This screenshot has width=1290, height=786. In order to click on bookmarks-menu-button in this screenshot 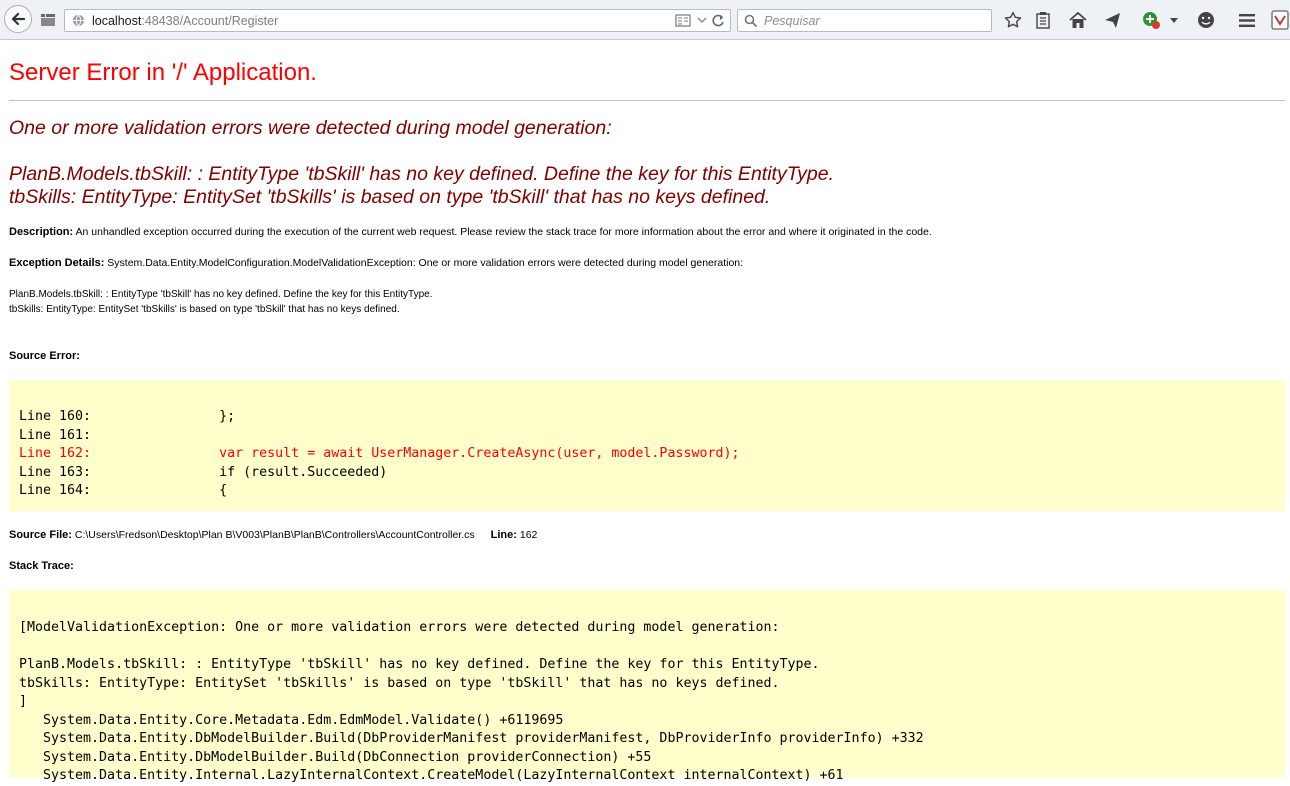, I will do `click(1043, 20)`.